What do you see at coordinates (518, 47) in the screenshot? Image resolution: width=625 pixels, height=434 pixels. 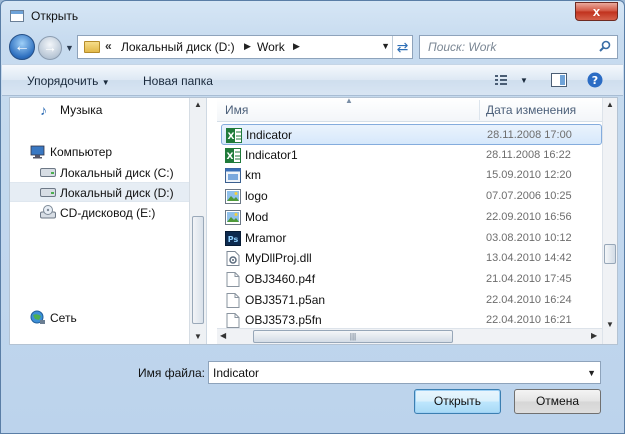 I see `search-input: Поиск: Work` at bounding box center [518, 47].